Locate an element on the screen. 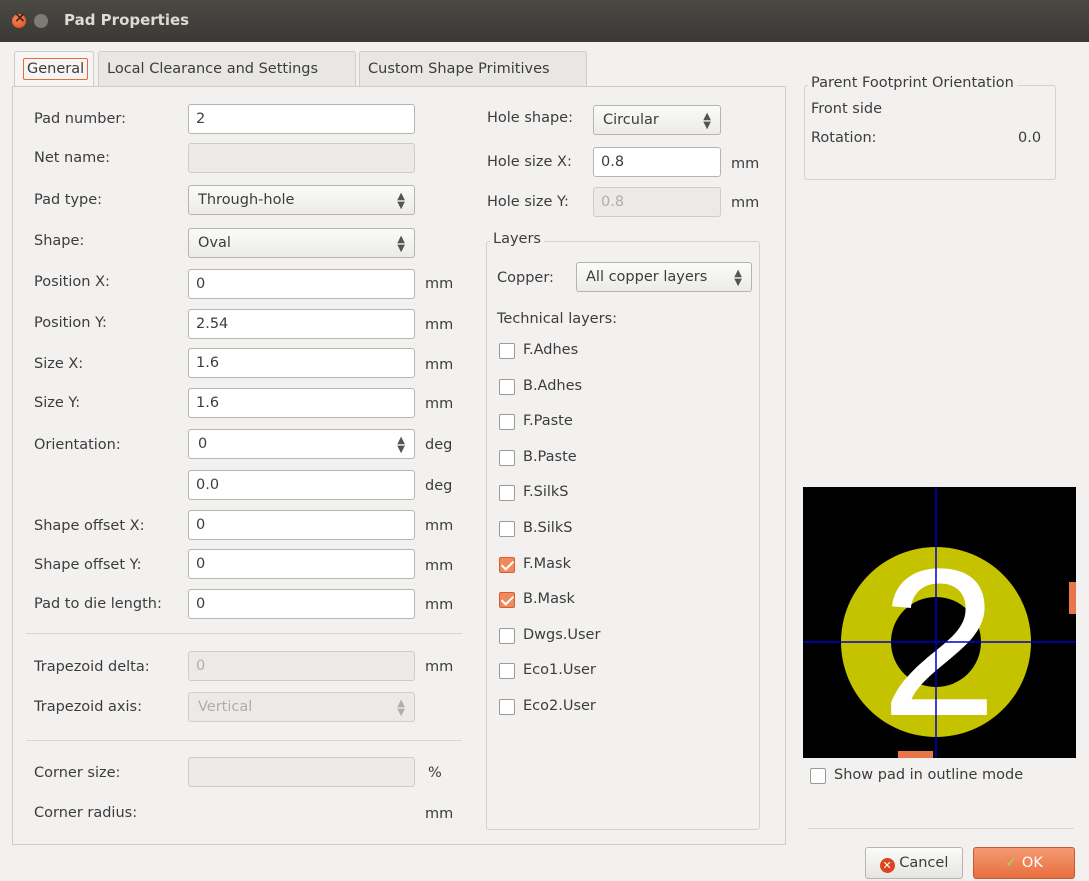  cancel-button: ✕ Cancel is located at coordinates (914, 863).